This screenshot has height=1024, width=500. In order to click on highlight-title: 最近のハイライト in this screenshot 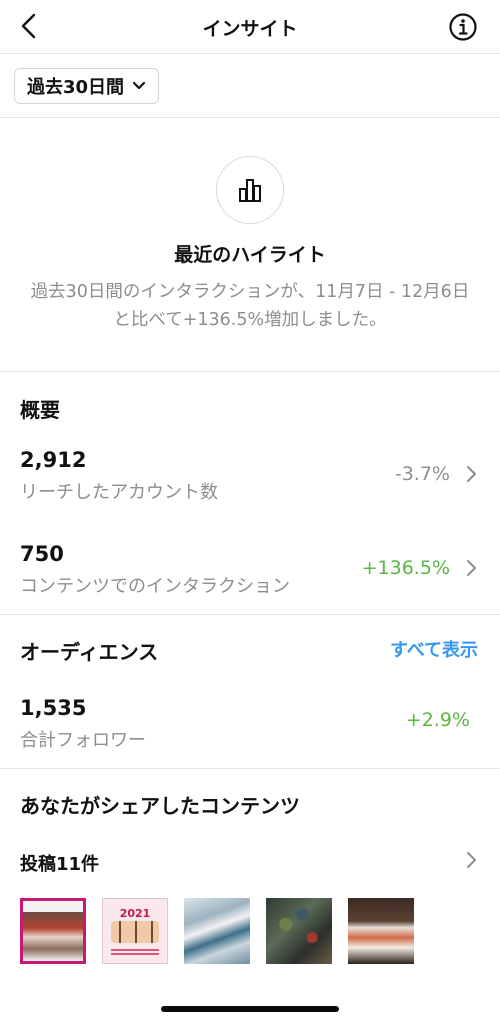, I will do `click(250, 255)`.